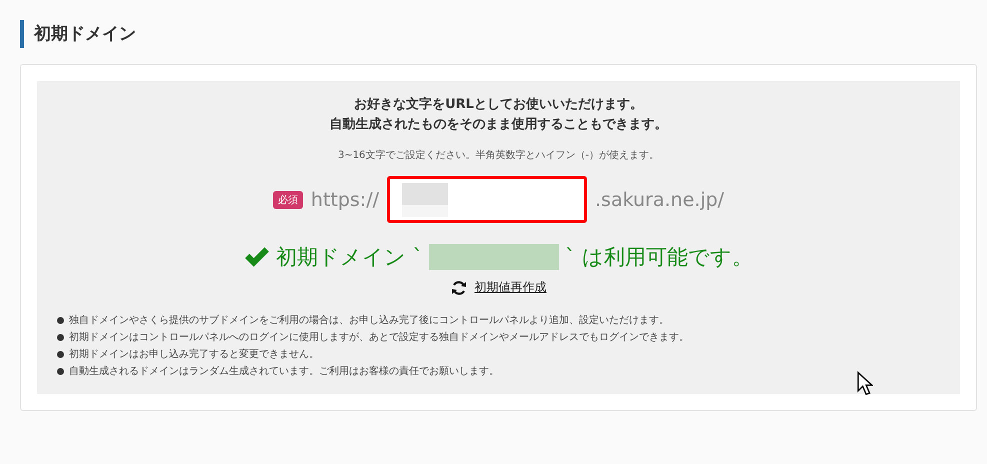 This screenshot has width=987, height=464. I want to click on url-prefix: https://, so click(345, 199).